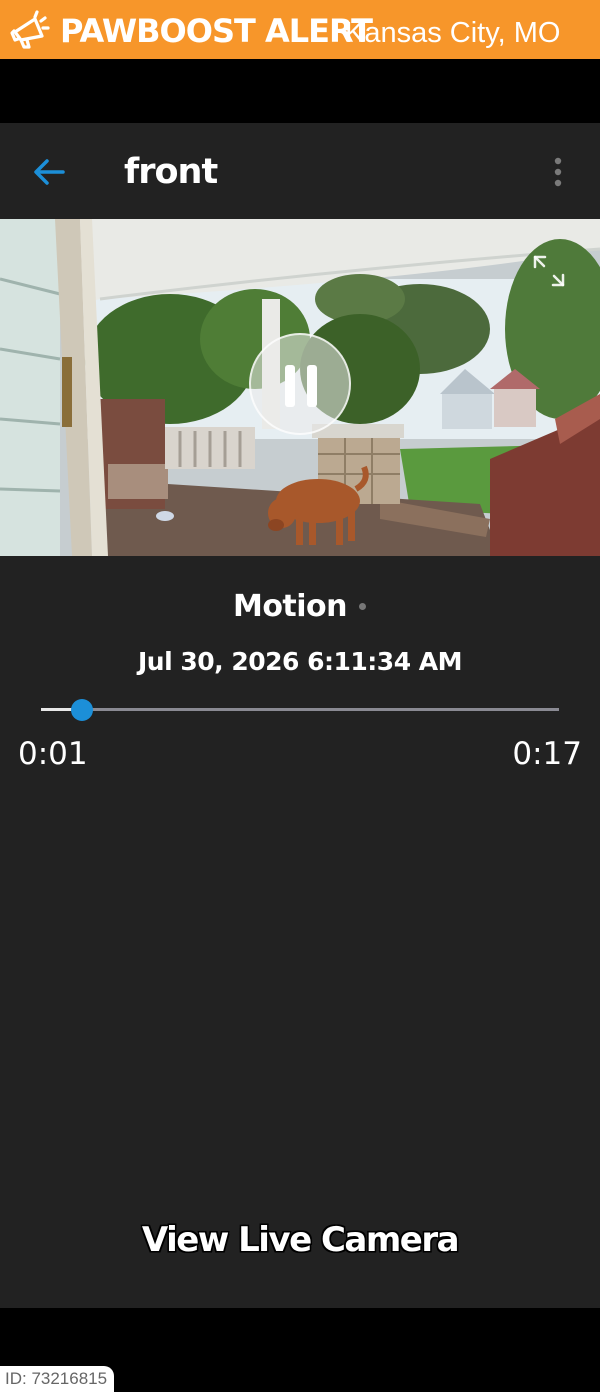 The width and height of the screenshot is (600, 1392). I want to click on more-vertical-icon, so click(558, 172).